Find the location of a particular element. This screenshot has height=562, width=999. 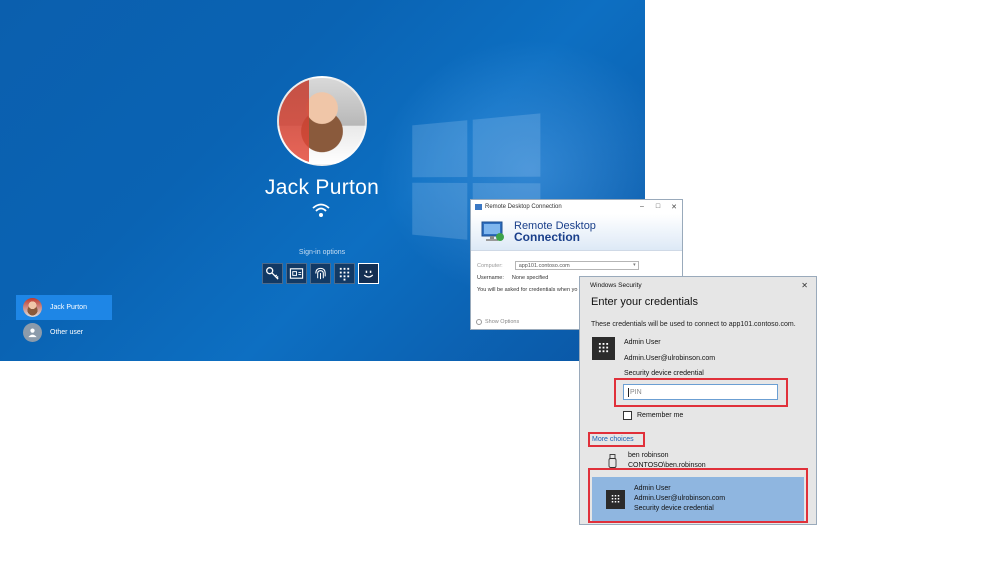

rdp-titlebar: Remote Desktop Connection – □ ✕ is located at coordinates (576, 207).